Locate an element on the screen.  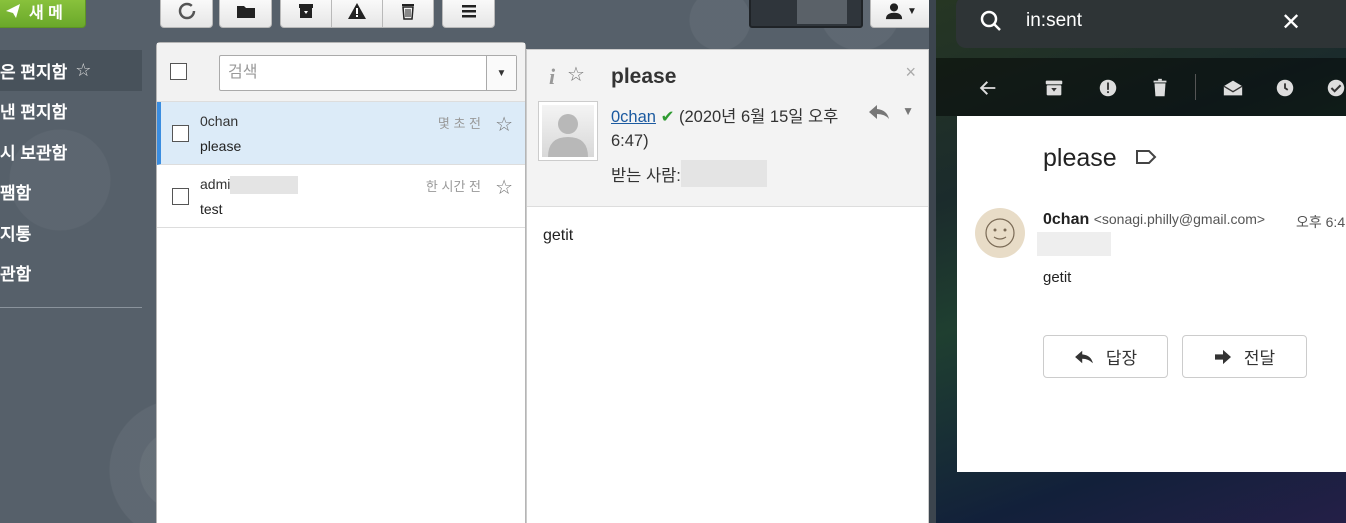
report-spam-button is located at coordinates (1108, 88).